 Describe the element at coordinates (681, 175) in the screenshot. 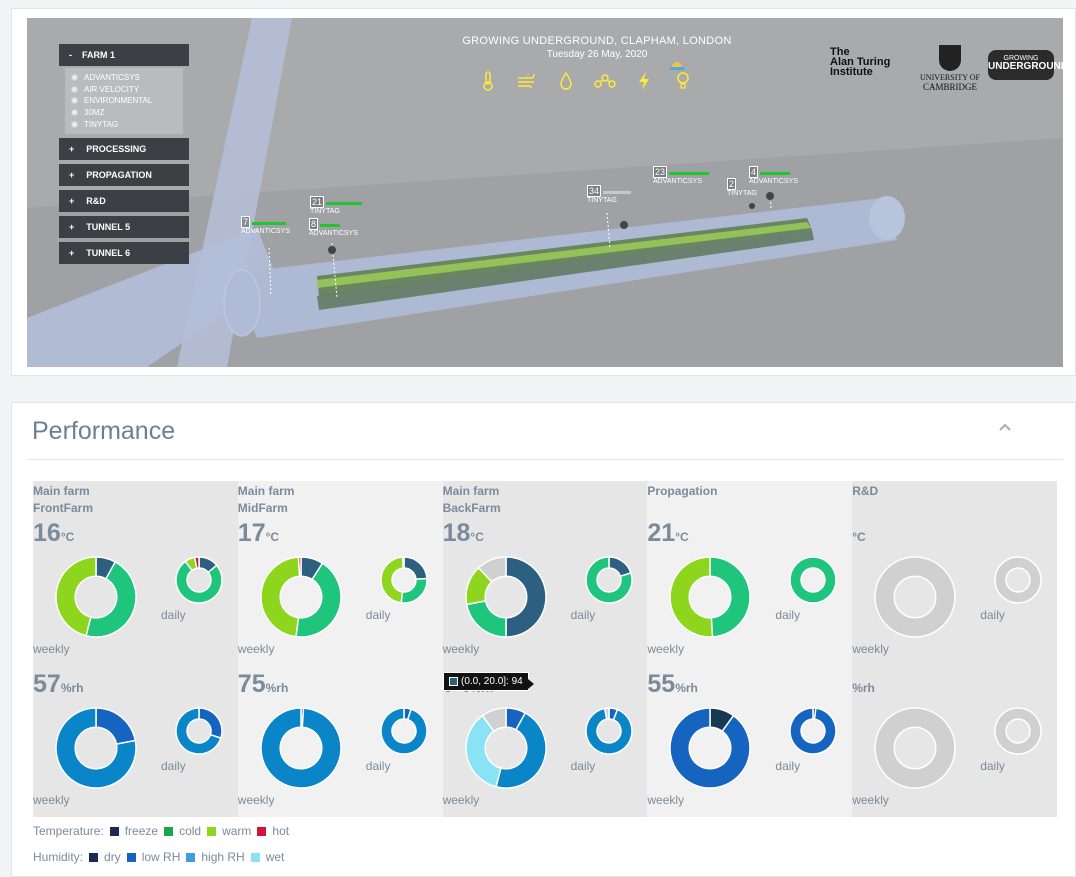

I see `sensor-marker: 23 ADVANTICSYS` at that location.